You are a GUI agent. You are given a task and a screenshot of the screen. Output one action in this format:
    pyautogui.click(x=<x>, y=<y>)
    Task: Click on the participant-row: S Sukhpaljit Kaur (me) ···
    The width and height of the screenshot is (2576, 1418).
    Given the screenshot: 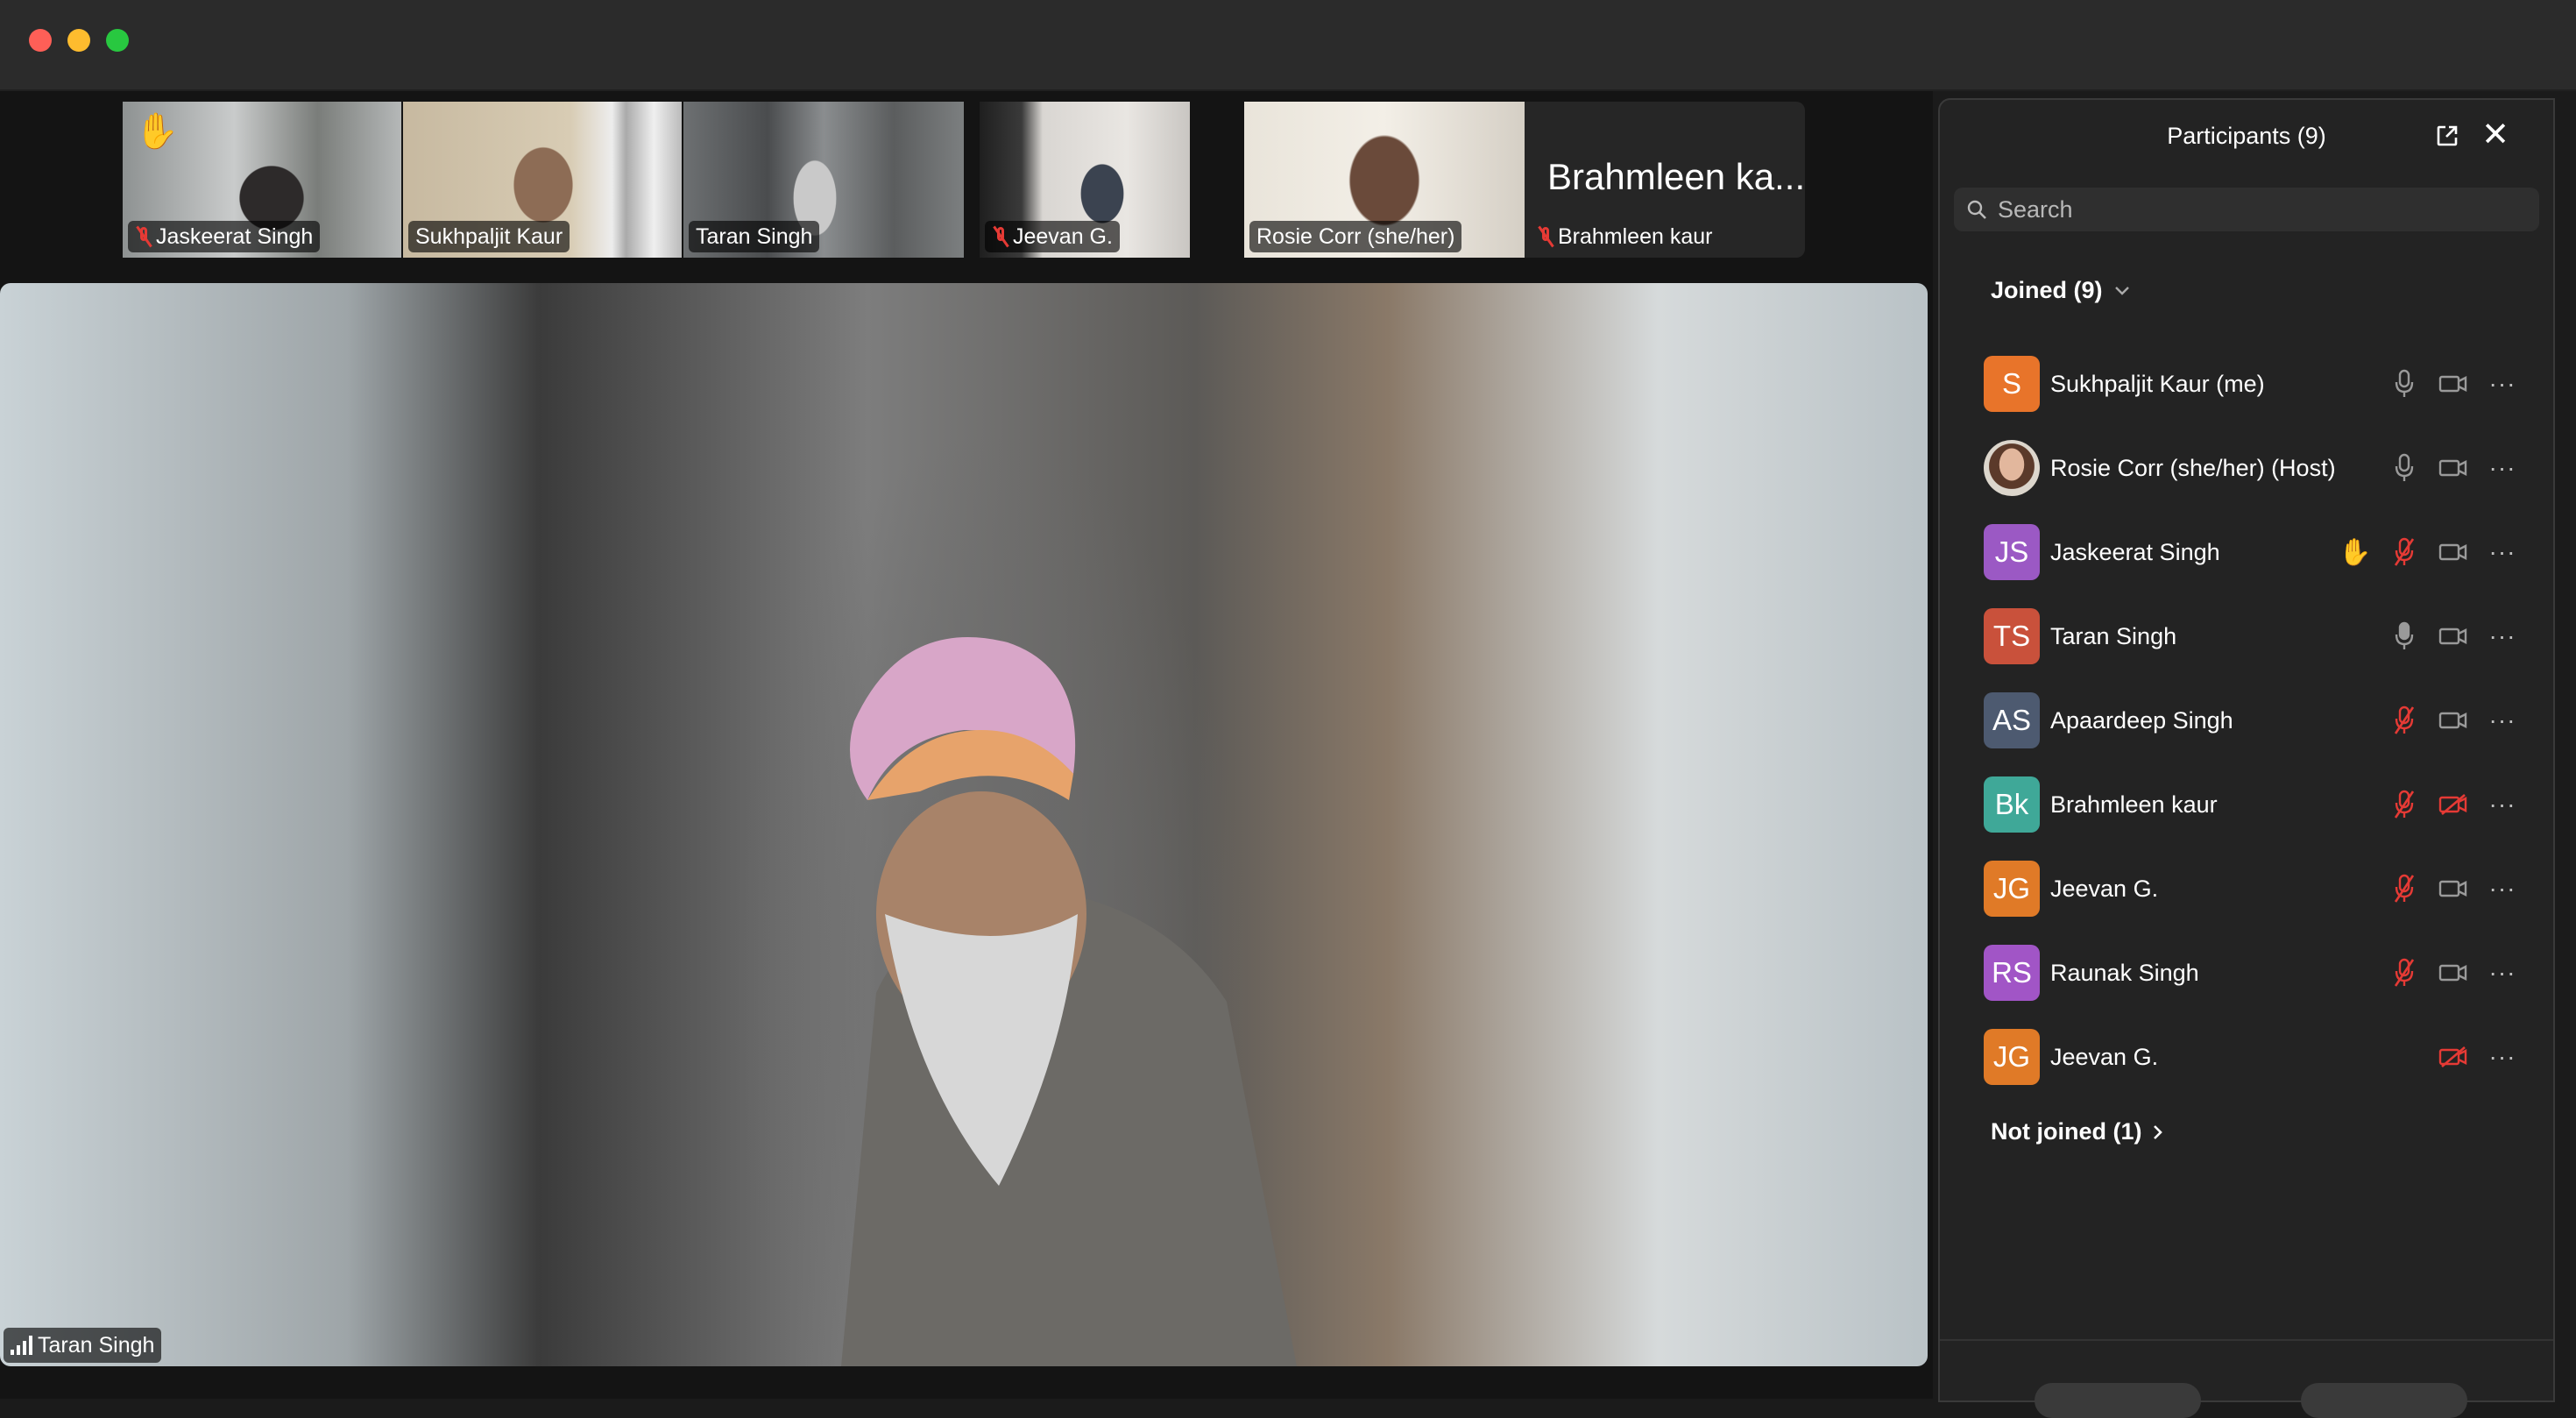 What is the action you would take?
    pyautogui.click(x=2255, y=384)
    